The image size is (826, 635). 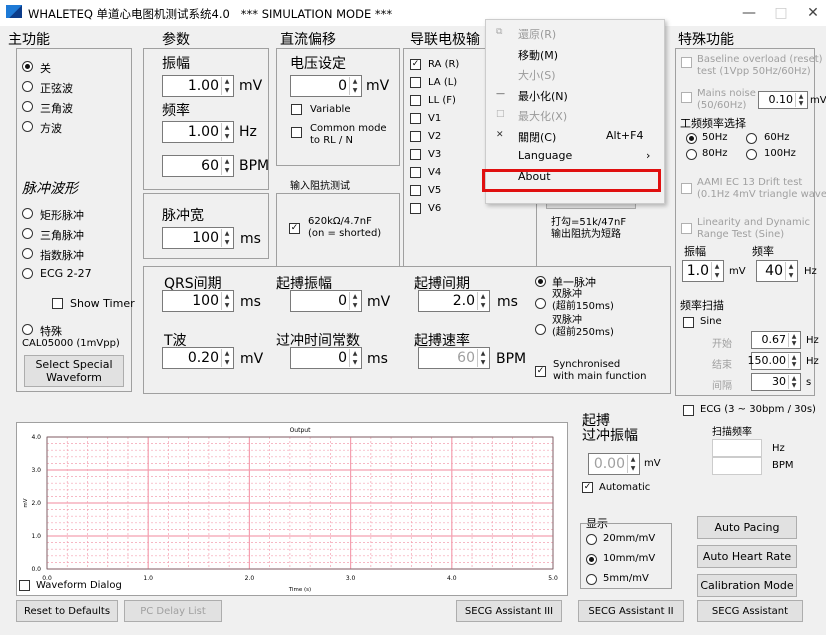 I want to click on time-const-spinner: 0 ▲ ▼, so click(x=326, y=358).